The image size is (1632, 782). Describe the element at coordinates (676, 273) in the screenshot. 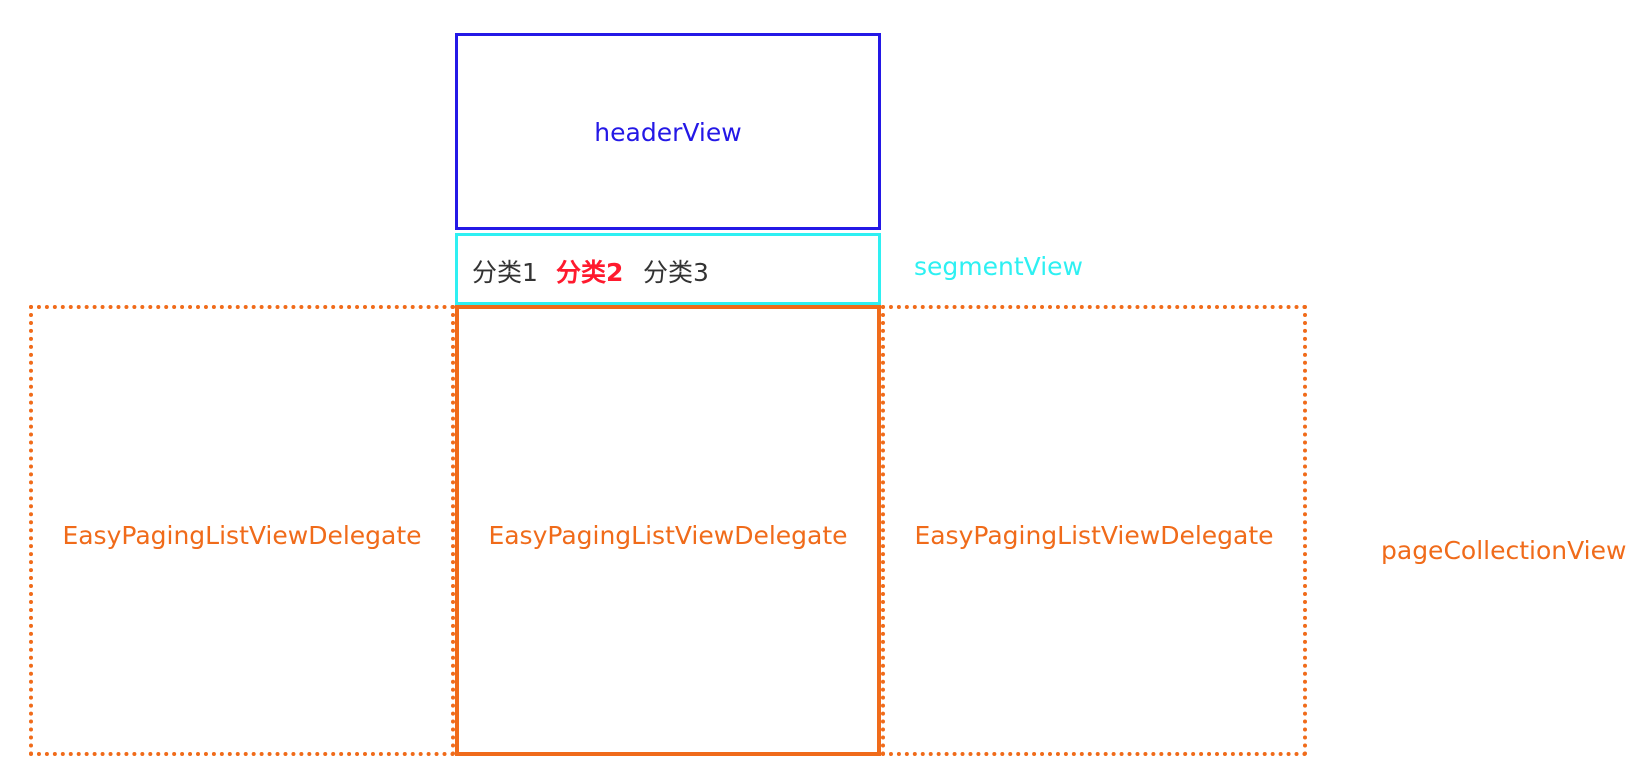

I see `segment-tab-3: 分类3` at that location.